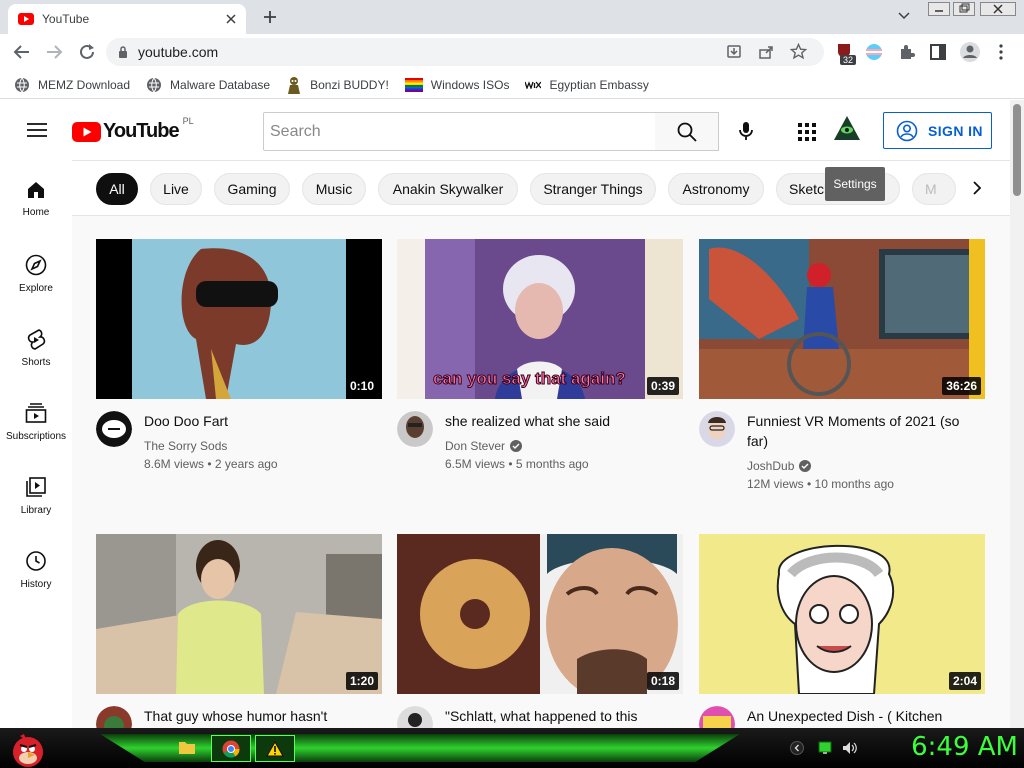 This screenshot has height=768, width=1024. What do you see at coordinates (36, 437) in the screenshot?
I see `sidebar-item-subscriptions: Subscriptions` at bounding box center [36, 437].